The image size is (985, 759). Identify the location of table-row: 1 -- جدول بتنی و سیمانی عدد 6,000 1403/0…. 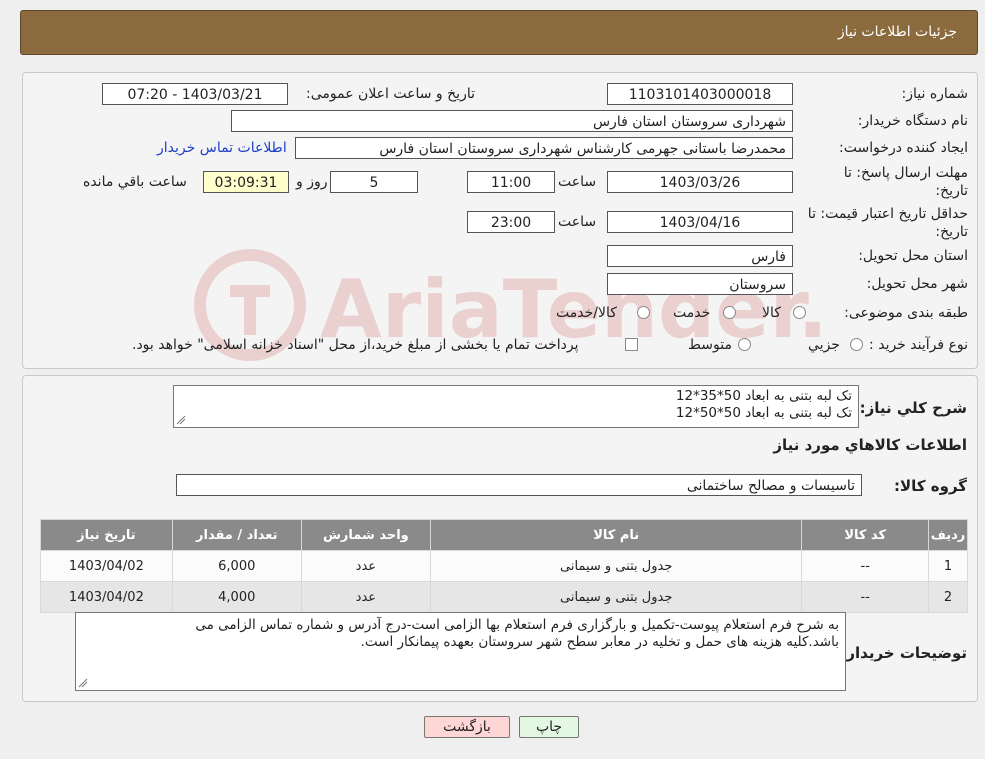
(504, 566).